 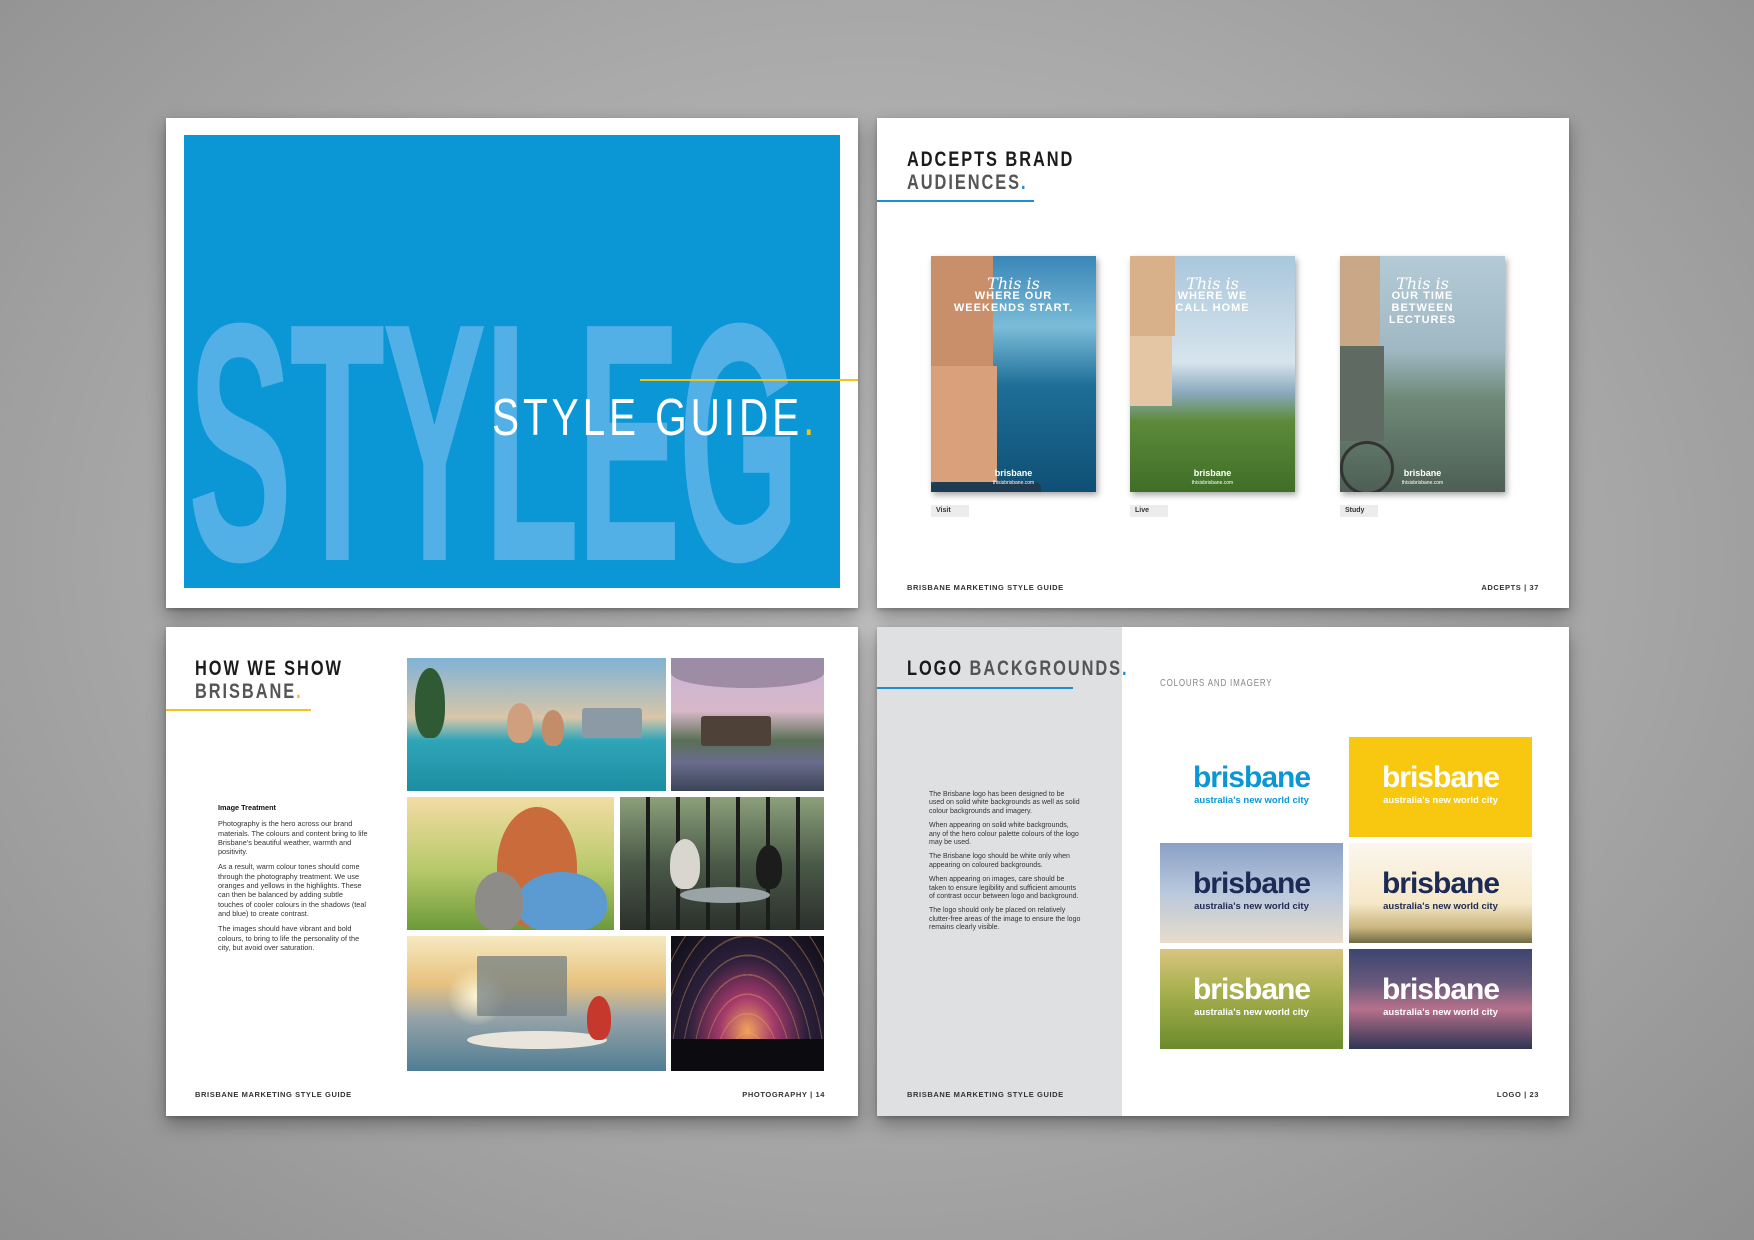 I want to click on logo-tile-dusk: brisbane australia's new world city, so click(x=1440, y=999).